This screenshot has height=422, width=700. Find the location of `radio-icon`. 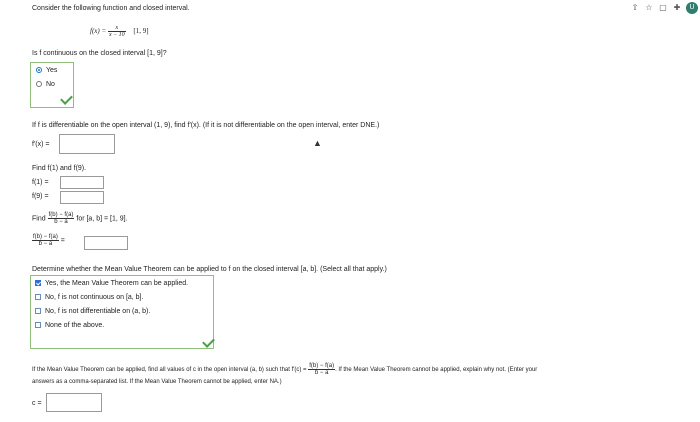

radio-icon is located at coordinates (39, 84).